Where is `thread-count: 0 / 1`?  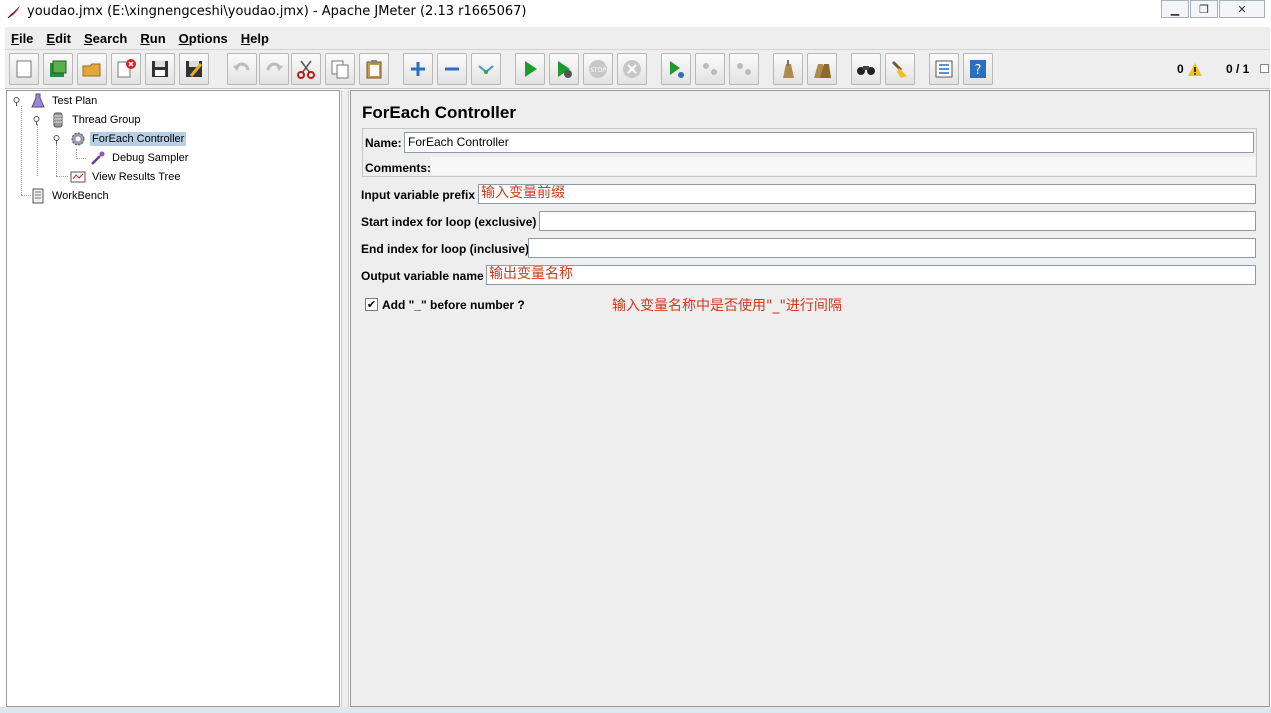
thread-count: 0 / 1 is located at coordinates (1238, 69).